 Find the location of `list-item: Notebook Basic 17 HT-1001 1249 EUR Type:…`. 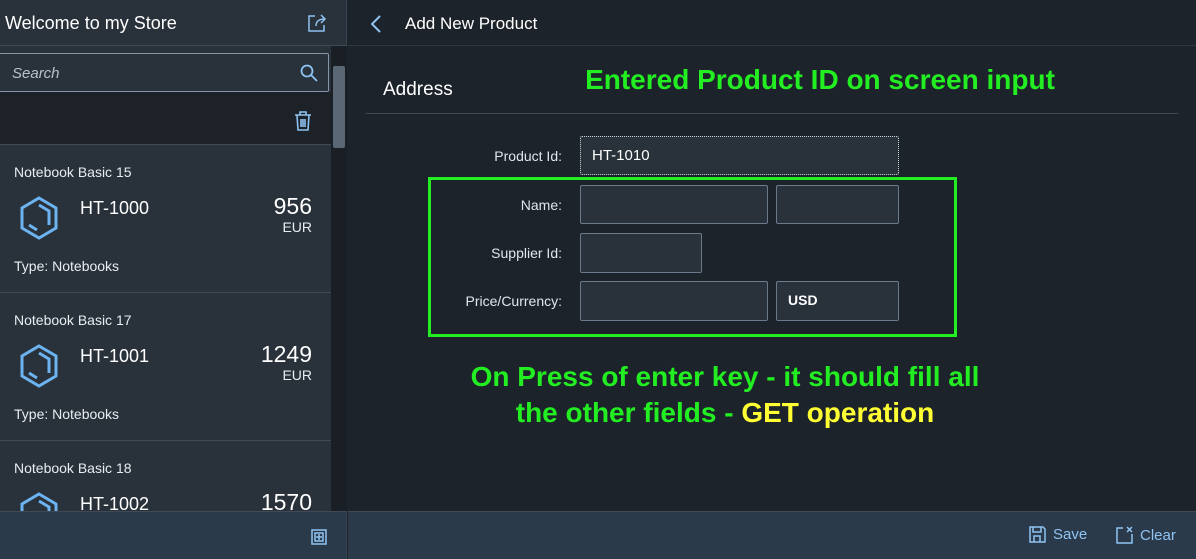

list-item: Notebook Basic 17 HT-1001 1249 EUR Type:… is located at coordinates (165, 367).